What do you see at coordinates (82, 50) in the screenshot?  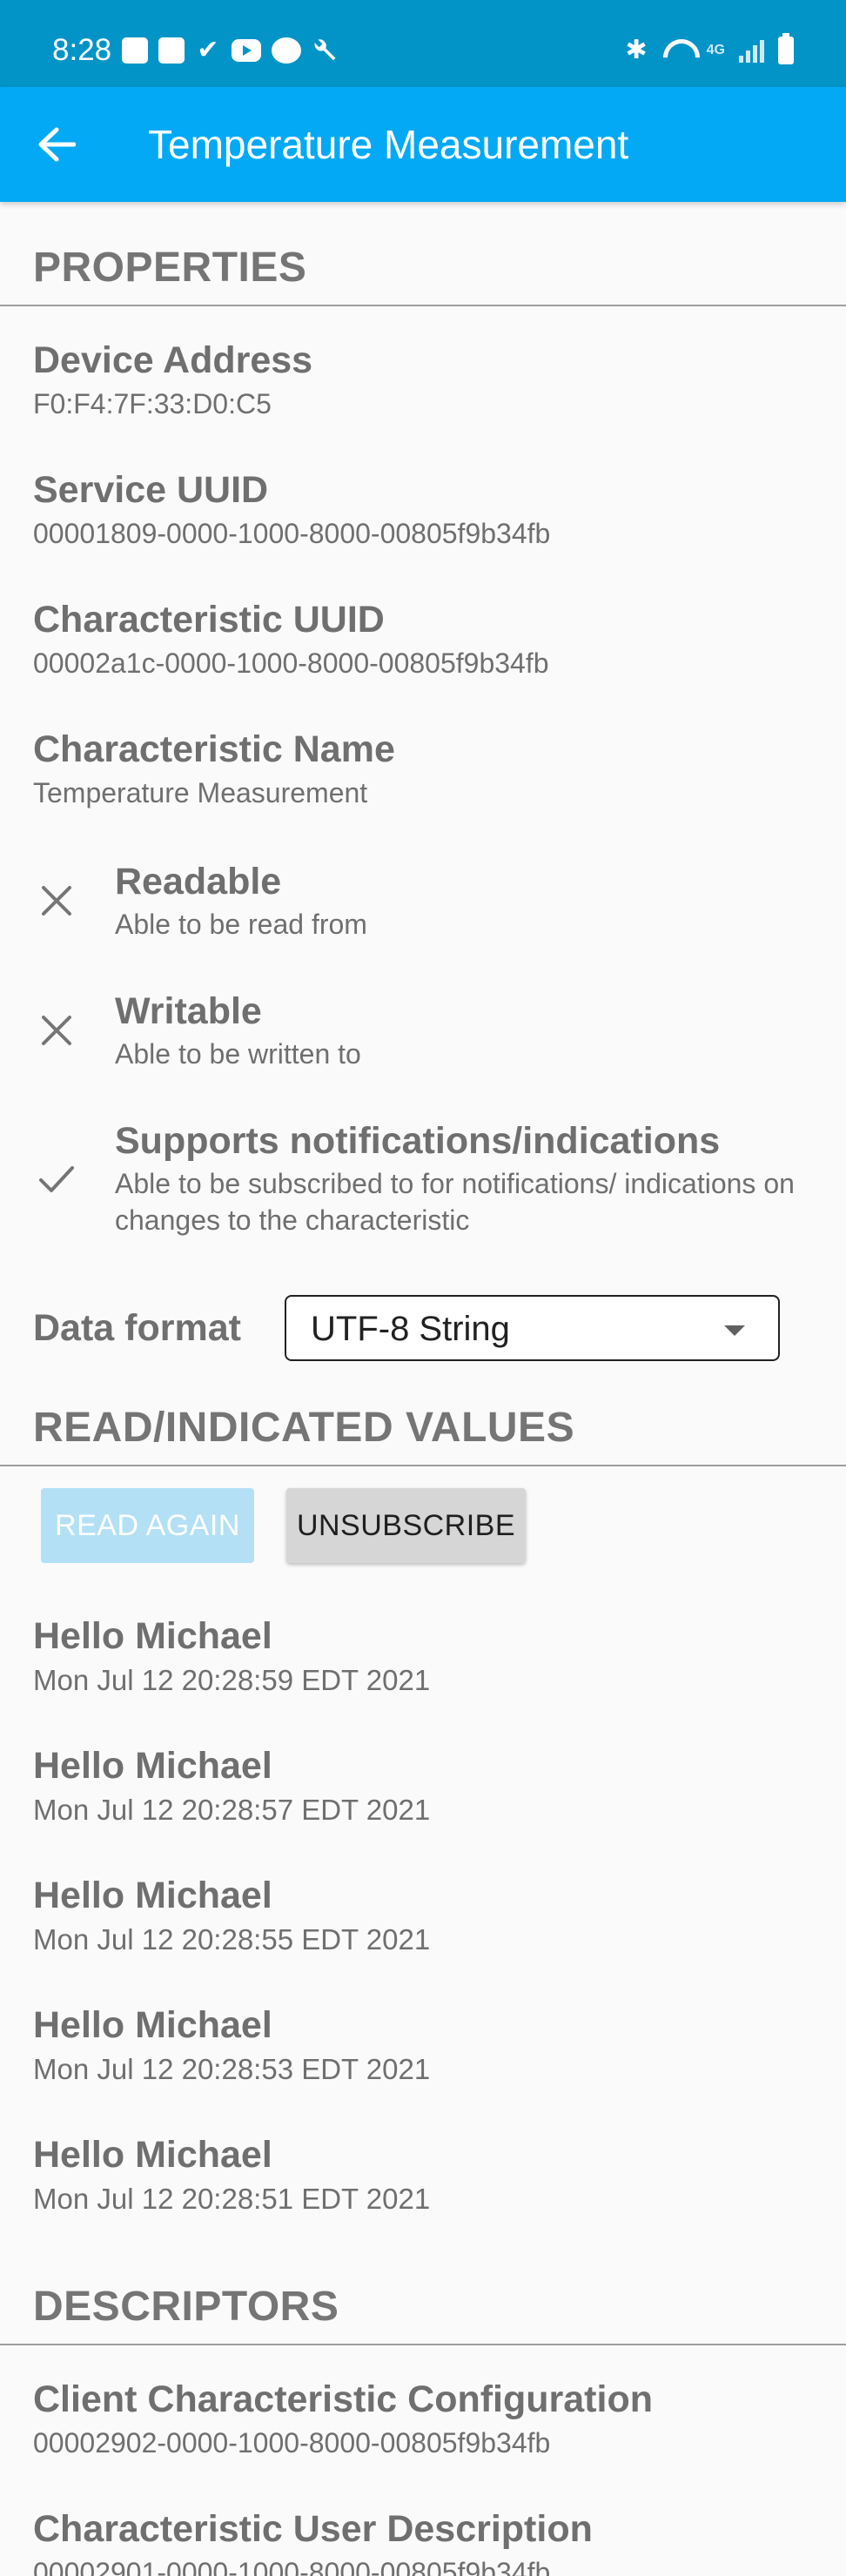 I see `status-time: 8:28` at bounding box center [82, 50].